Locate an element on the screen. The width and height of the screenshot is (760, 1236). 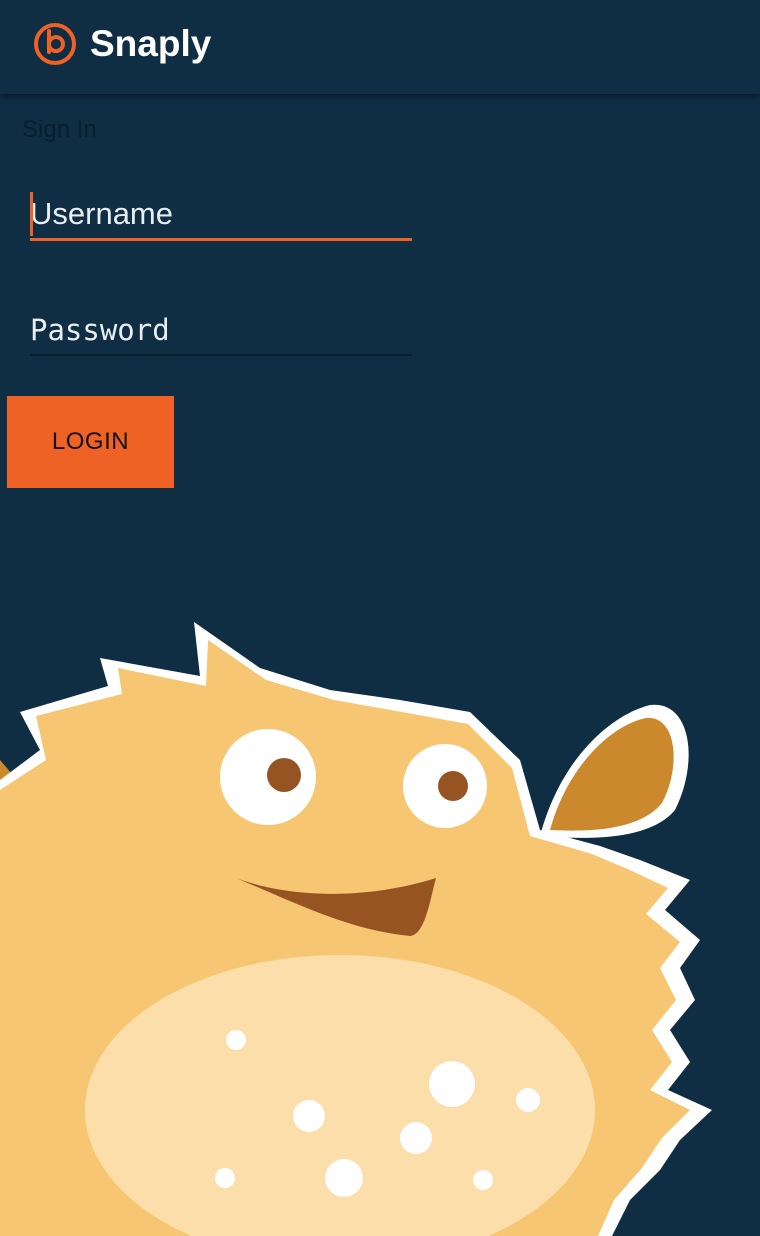
username-input is located at coordinates (221, 214).